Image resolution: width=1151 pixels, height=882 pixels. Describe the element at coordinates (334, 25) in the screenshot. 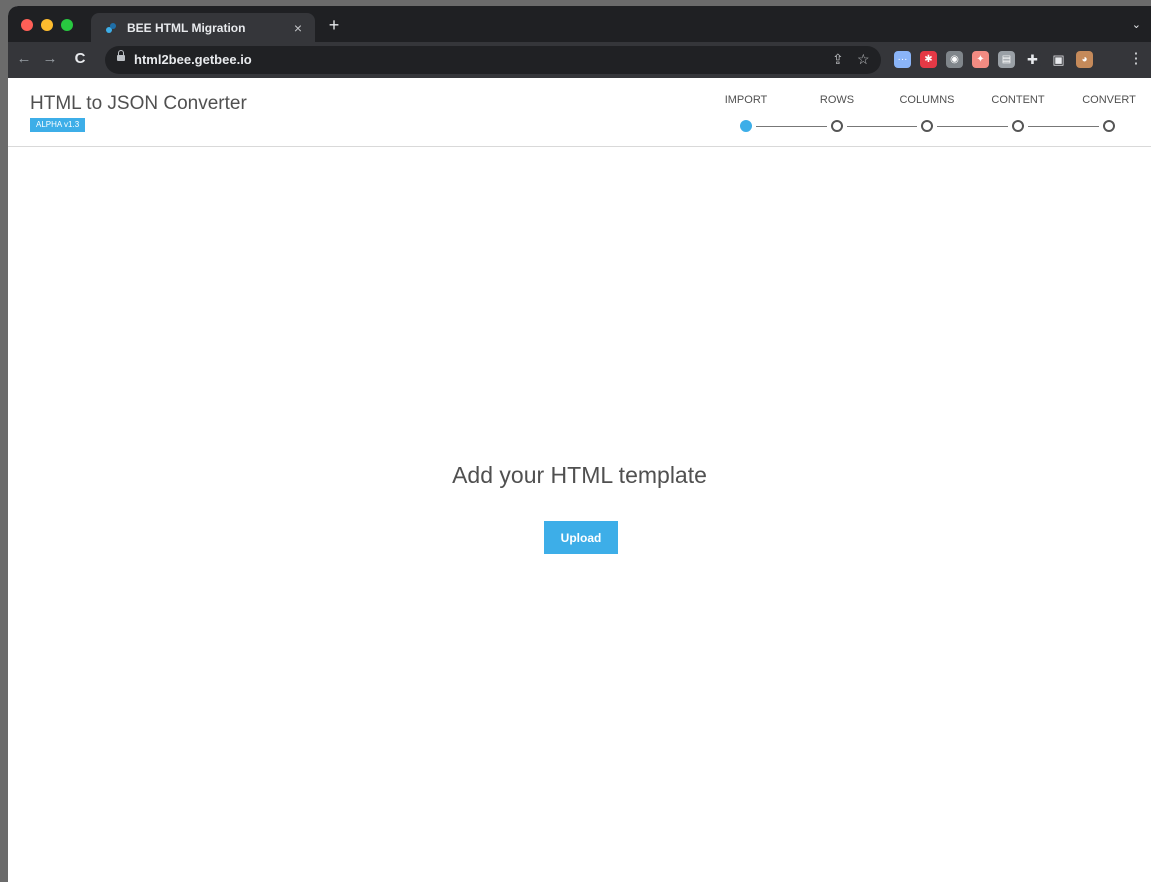

I see `new-tab-button: +` at that location.